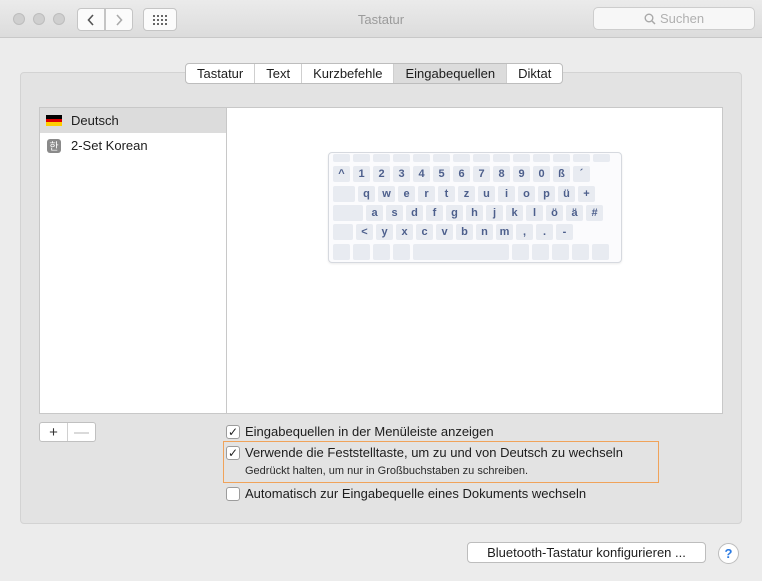  Describe the element at coordinates (384, 232) in the screenshot. I see `keyboard-key: y` at that location.